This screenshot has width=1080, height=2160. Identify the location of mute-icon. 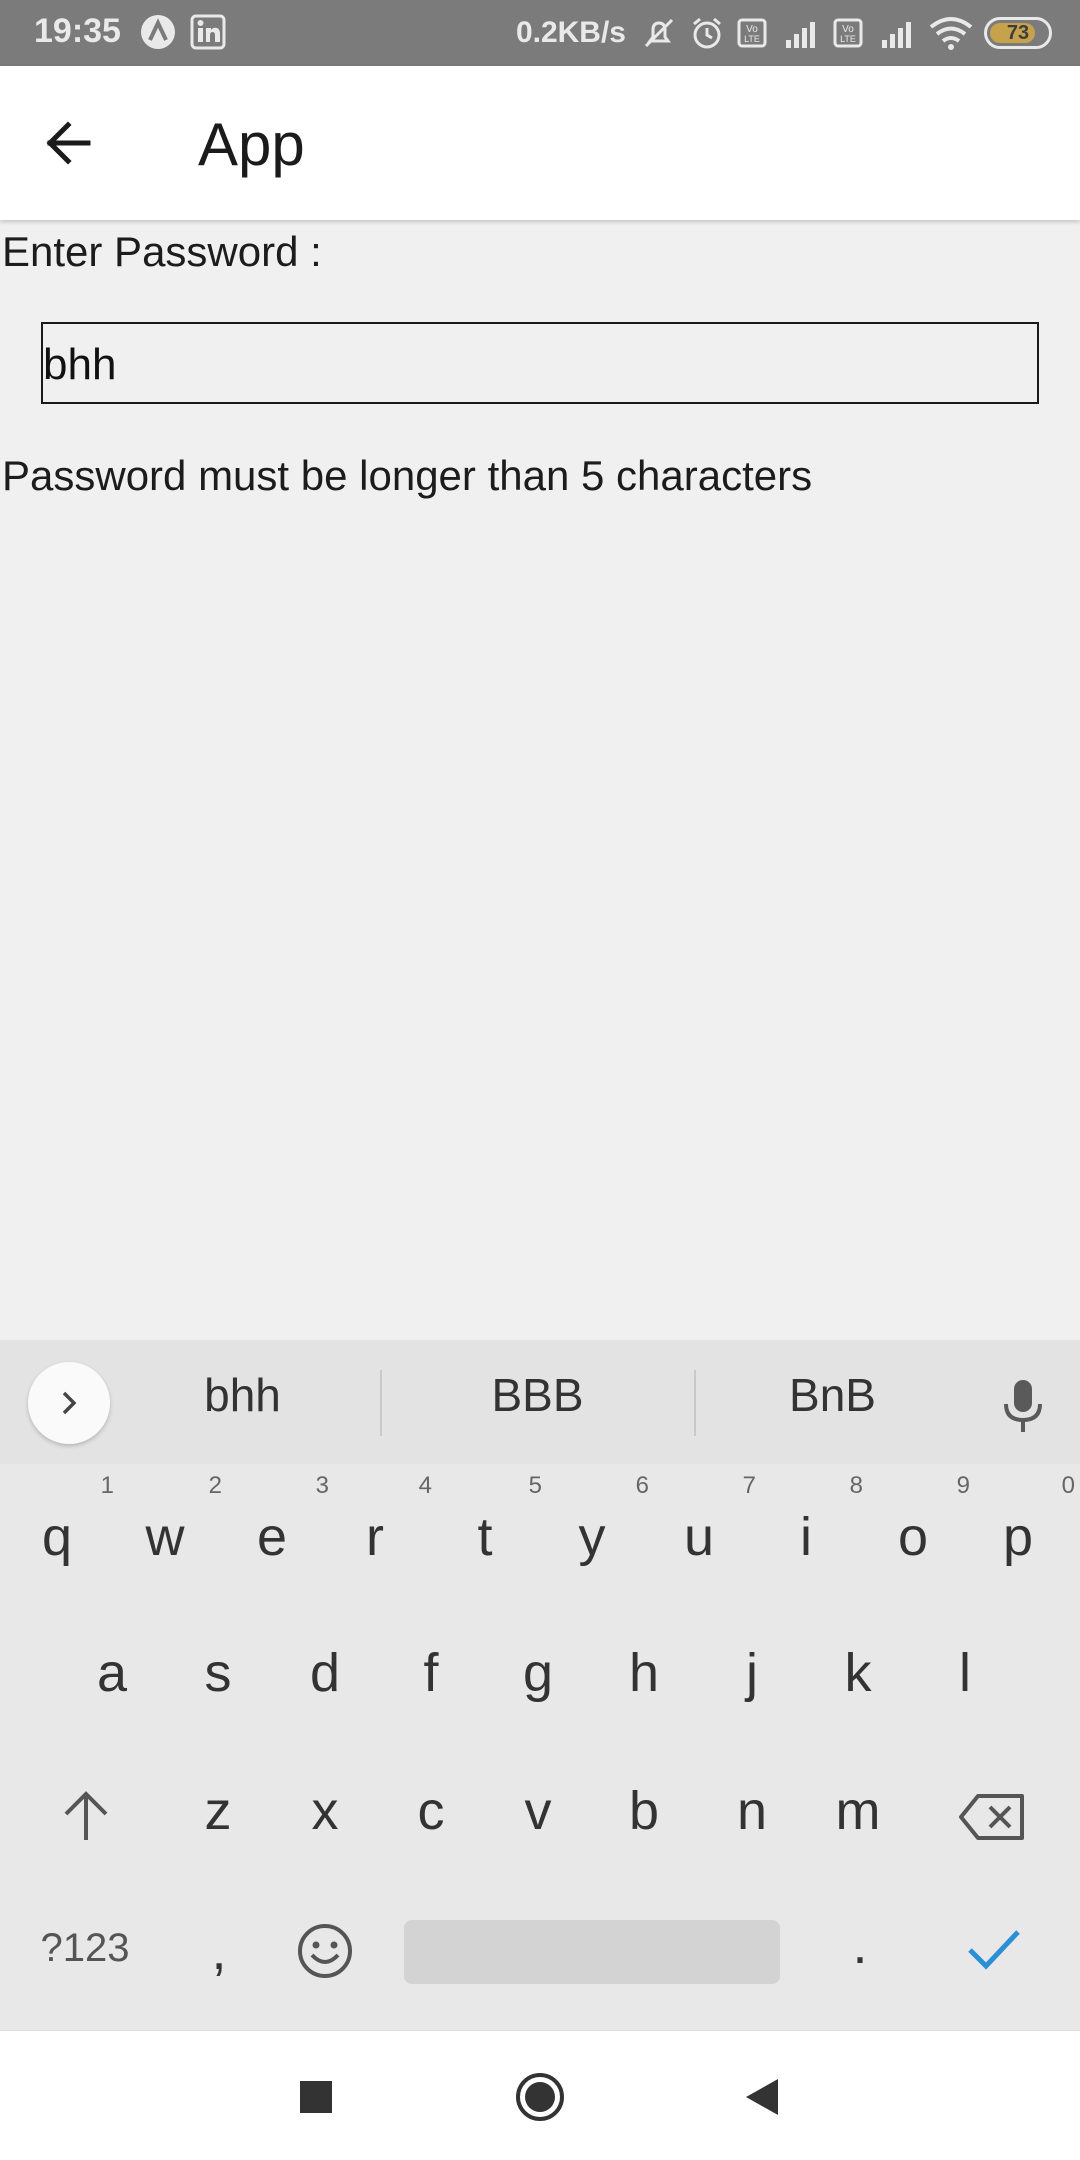
(659, 33).